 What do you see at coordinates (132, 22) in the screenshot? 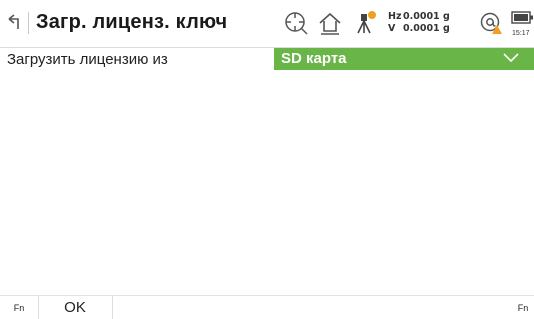
I see `page-title: Загр. лиценз. ключ` at bounding box center [132, 22].